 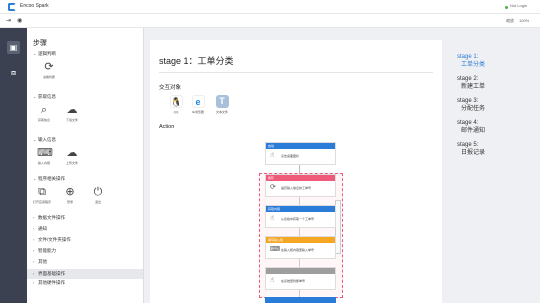 I want to click on object-text-file: T 文本文件, so click(x=222, y=104).